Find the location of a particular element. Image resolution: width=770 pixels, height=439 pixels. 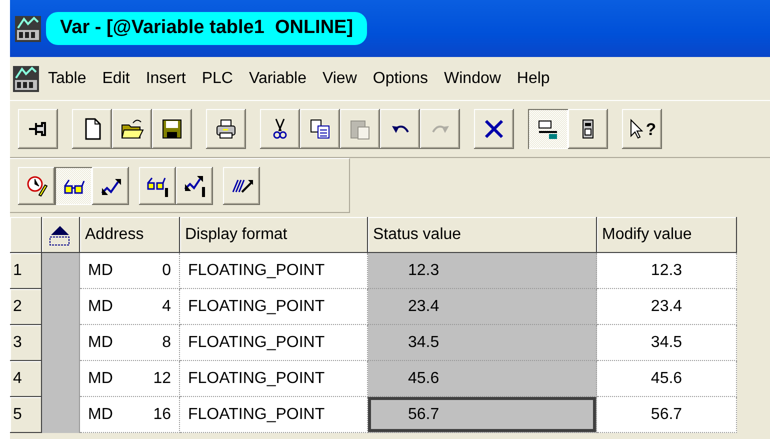

menu-item: Insert is located at coordinates (166, 78).